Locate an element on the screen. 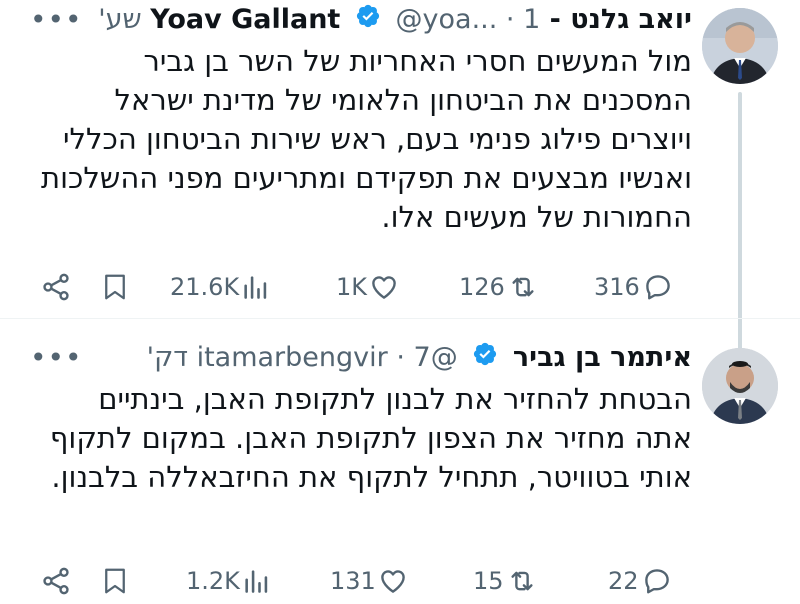 Image resolution: width=800 pixels, height=604 pixels. reply-count: 316 is located at coordinates (617, 287).